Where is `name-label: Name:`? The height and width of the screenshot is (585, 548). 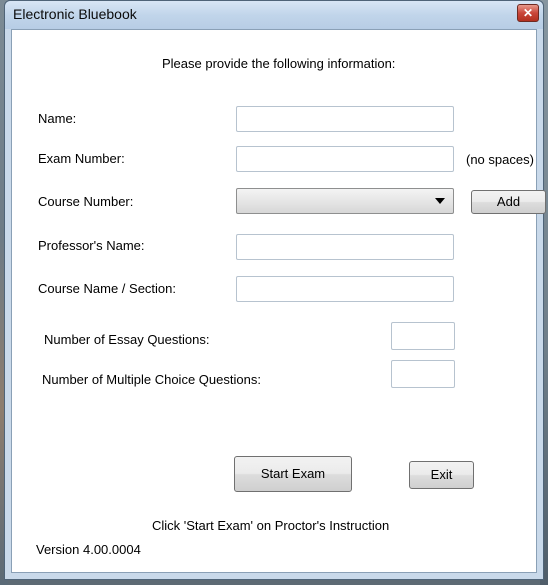 name-label: Name: is located at coordinates (57, 118).